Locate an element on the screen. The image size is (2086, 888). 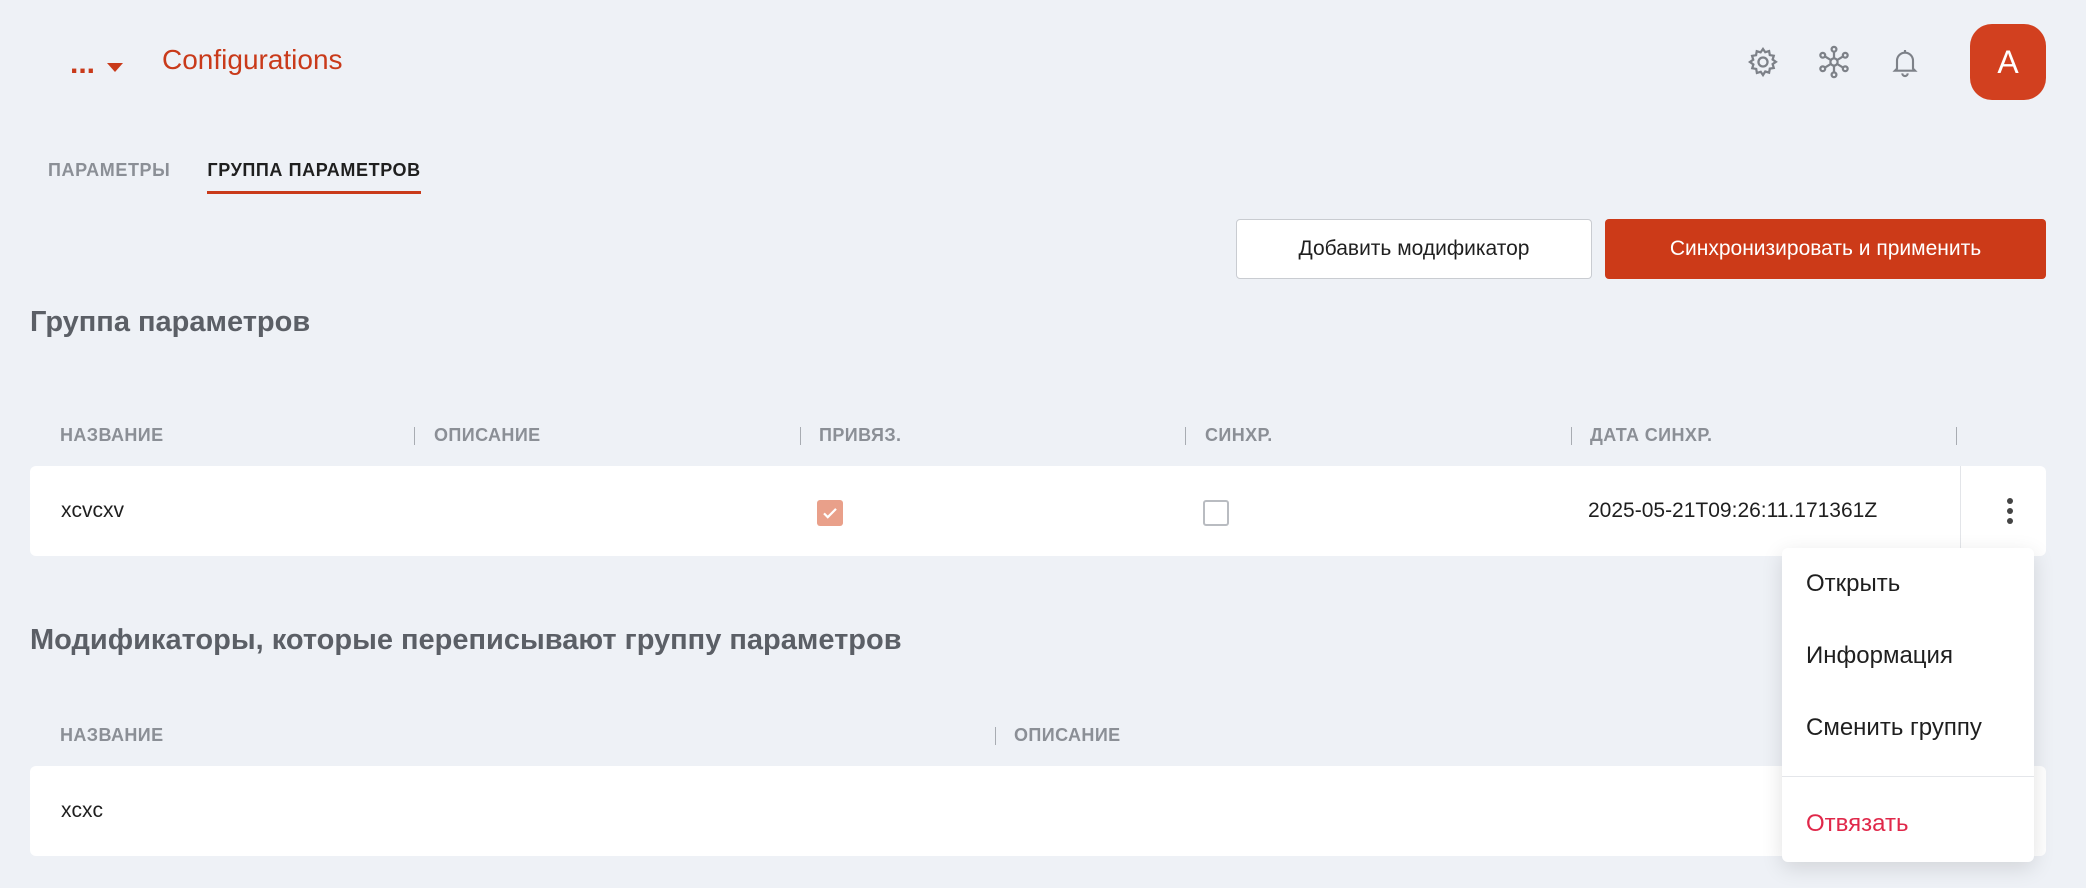
bell-icon is located at coordinates (1905, 62).